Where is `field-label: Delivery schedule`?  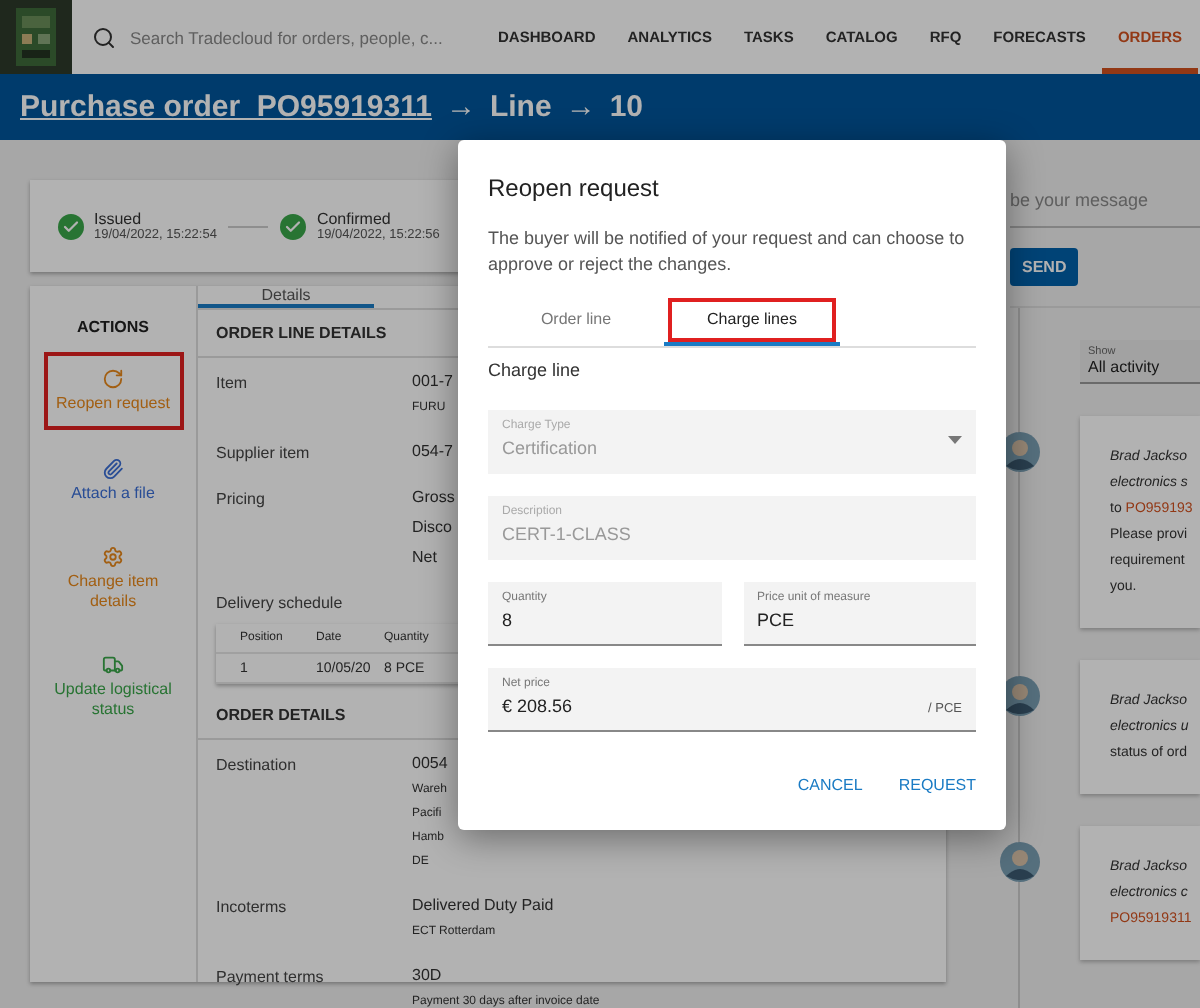
field-label: Delivery schedule is located at coordinates (280, 602).